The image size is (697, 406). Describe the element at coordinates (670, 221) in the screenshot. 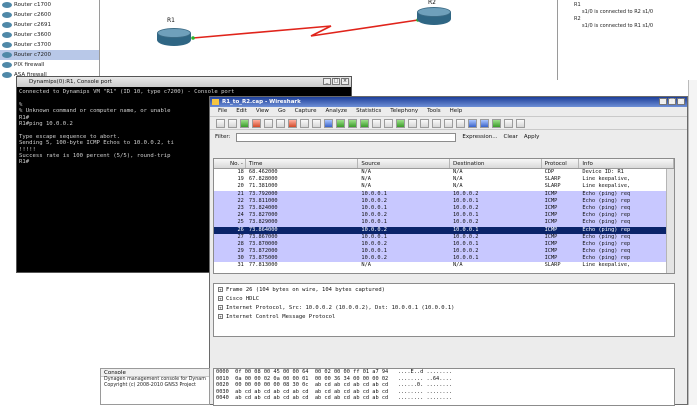

I see `packet-list-scrollbar` at that location.